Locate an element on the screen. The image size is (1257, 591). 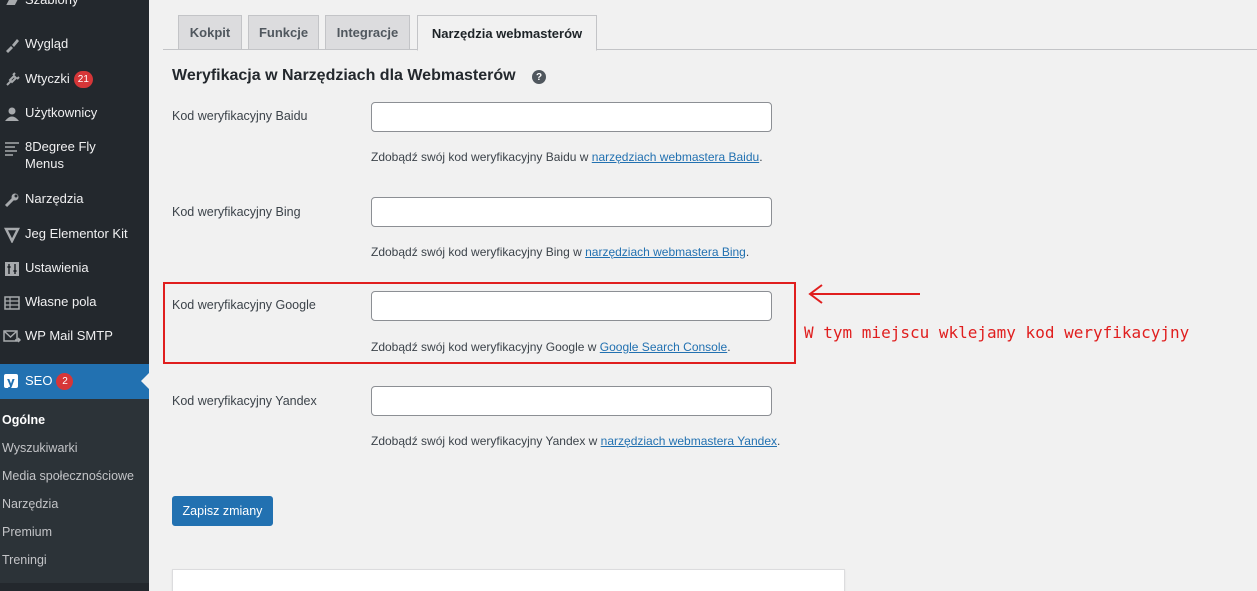
update-count-badge: 21 is located at coordinates (83, 80).